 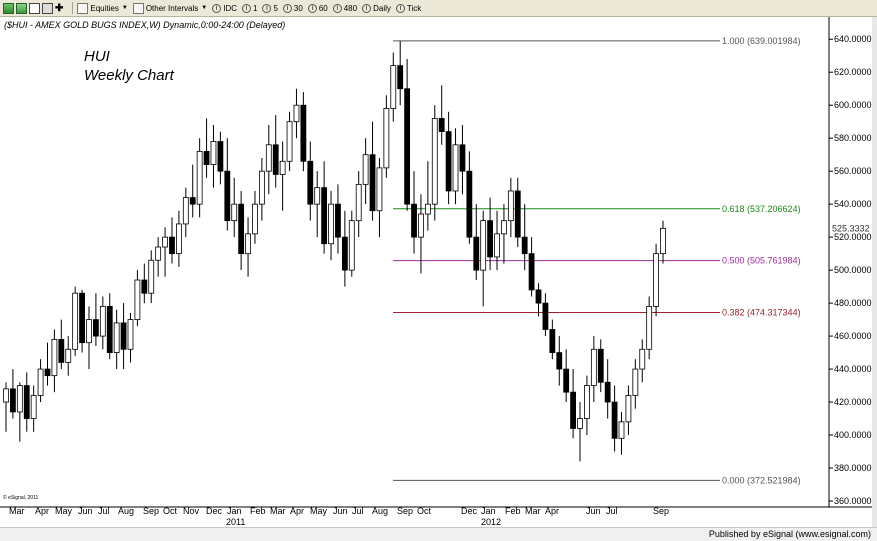 What do you see at coordinates (83, 8) in the screenshot?
I see `equities-icon` at bounding box center [83, 8].